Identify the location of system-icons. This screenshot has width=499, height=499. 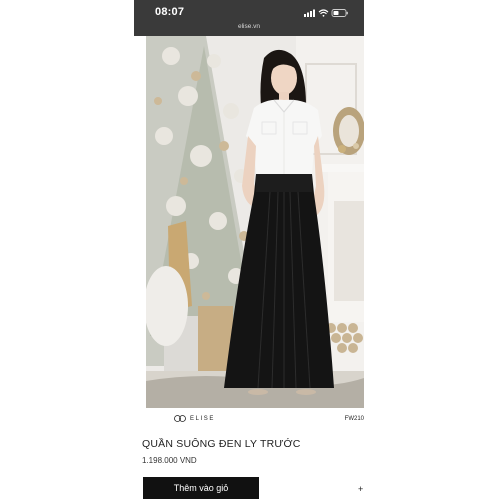
(327, 13).